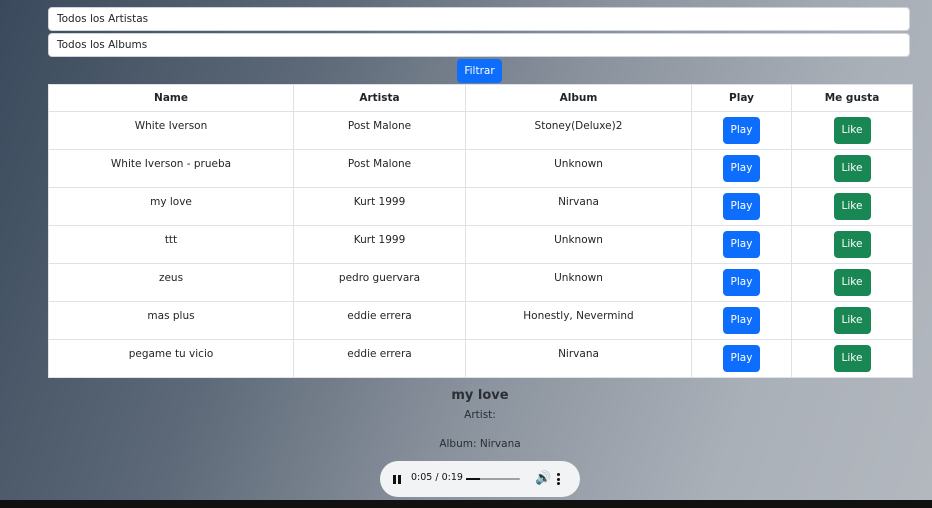  What do you see at coordinates (578, 98) in the screenshot?
I see `header-album: Album` at bounding box center [578, 98].